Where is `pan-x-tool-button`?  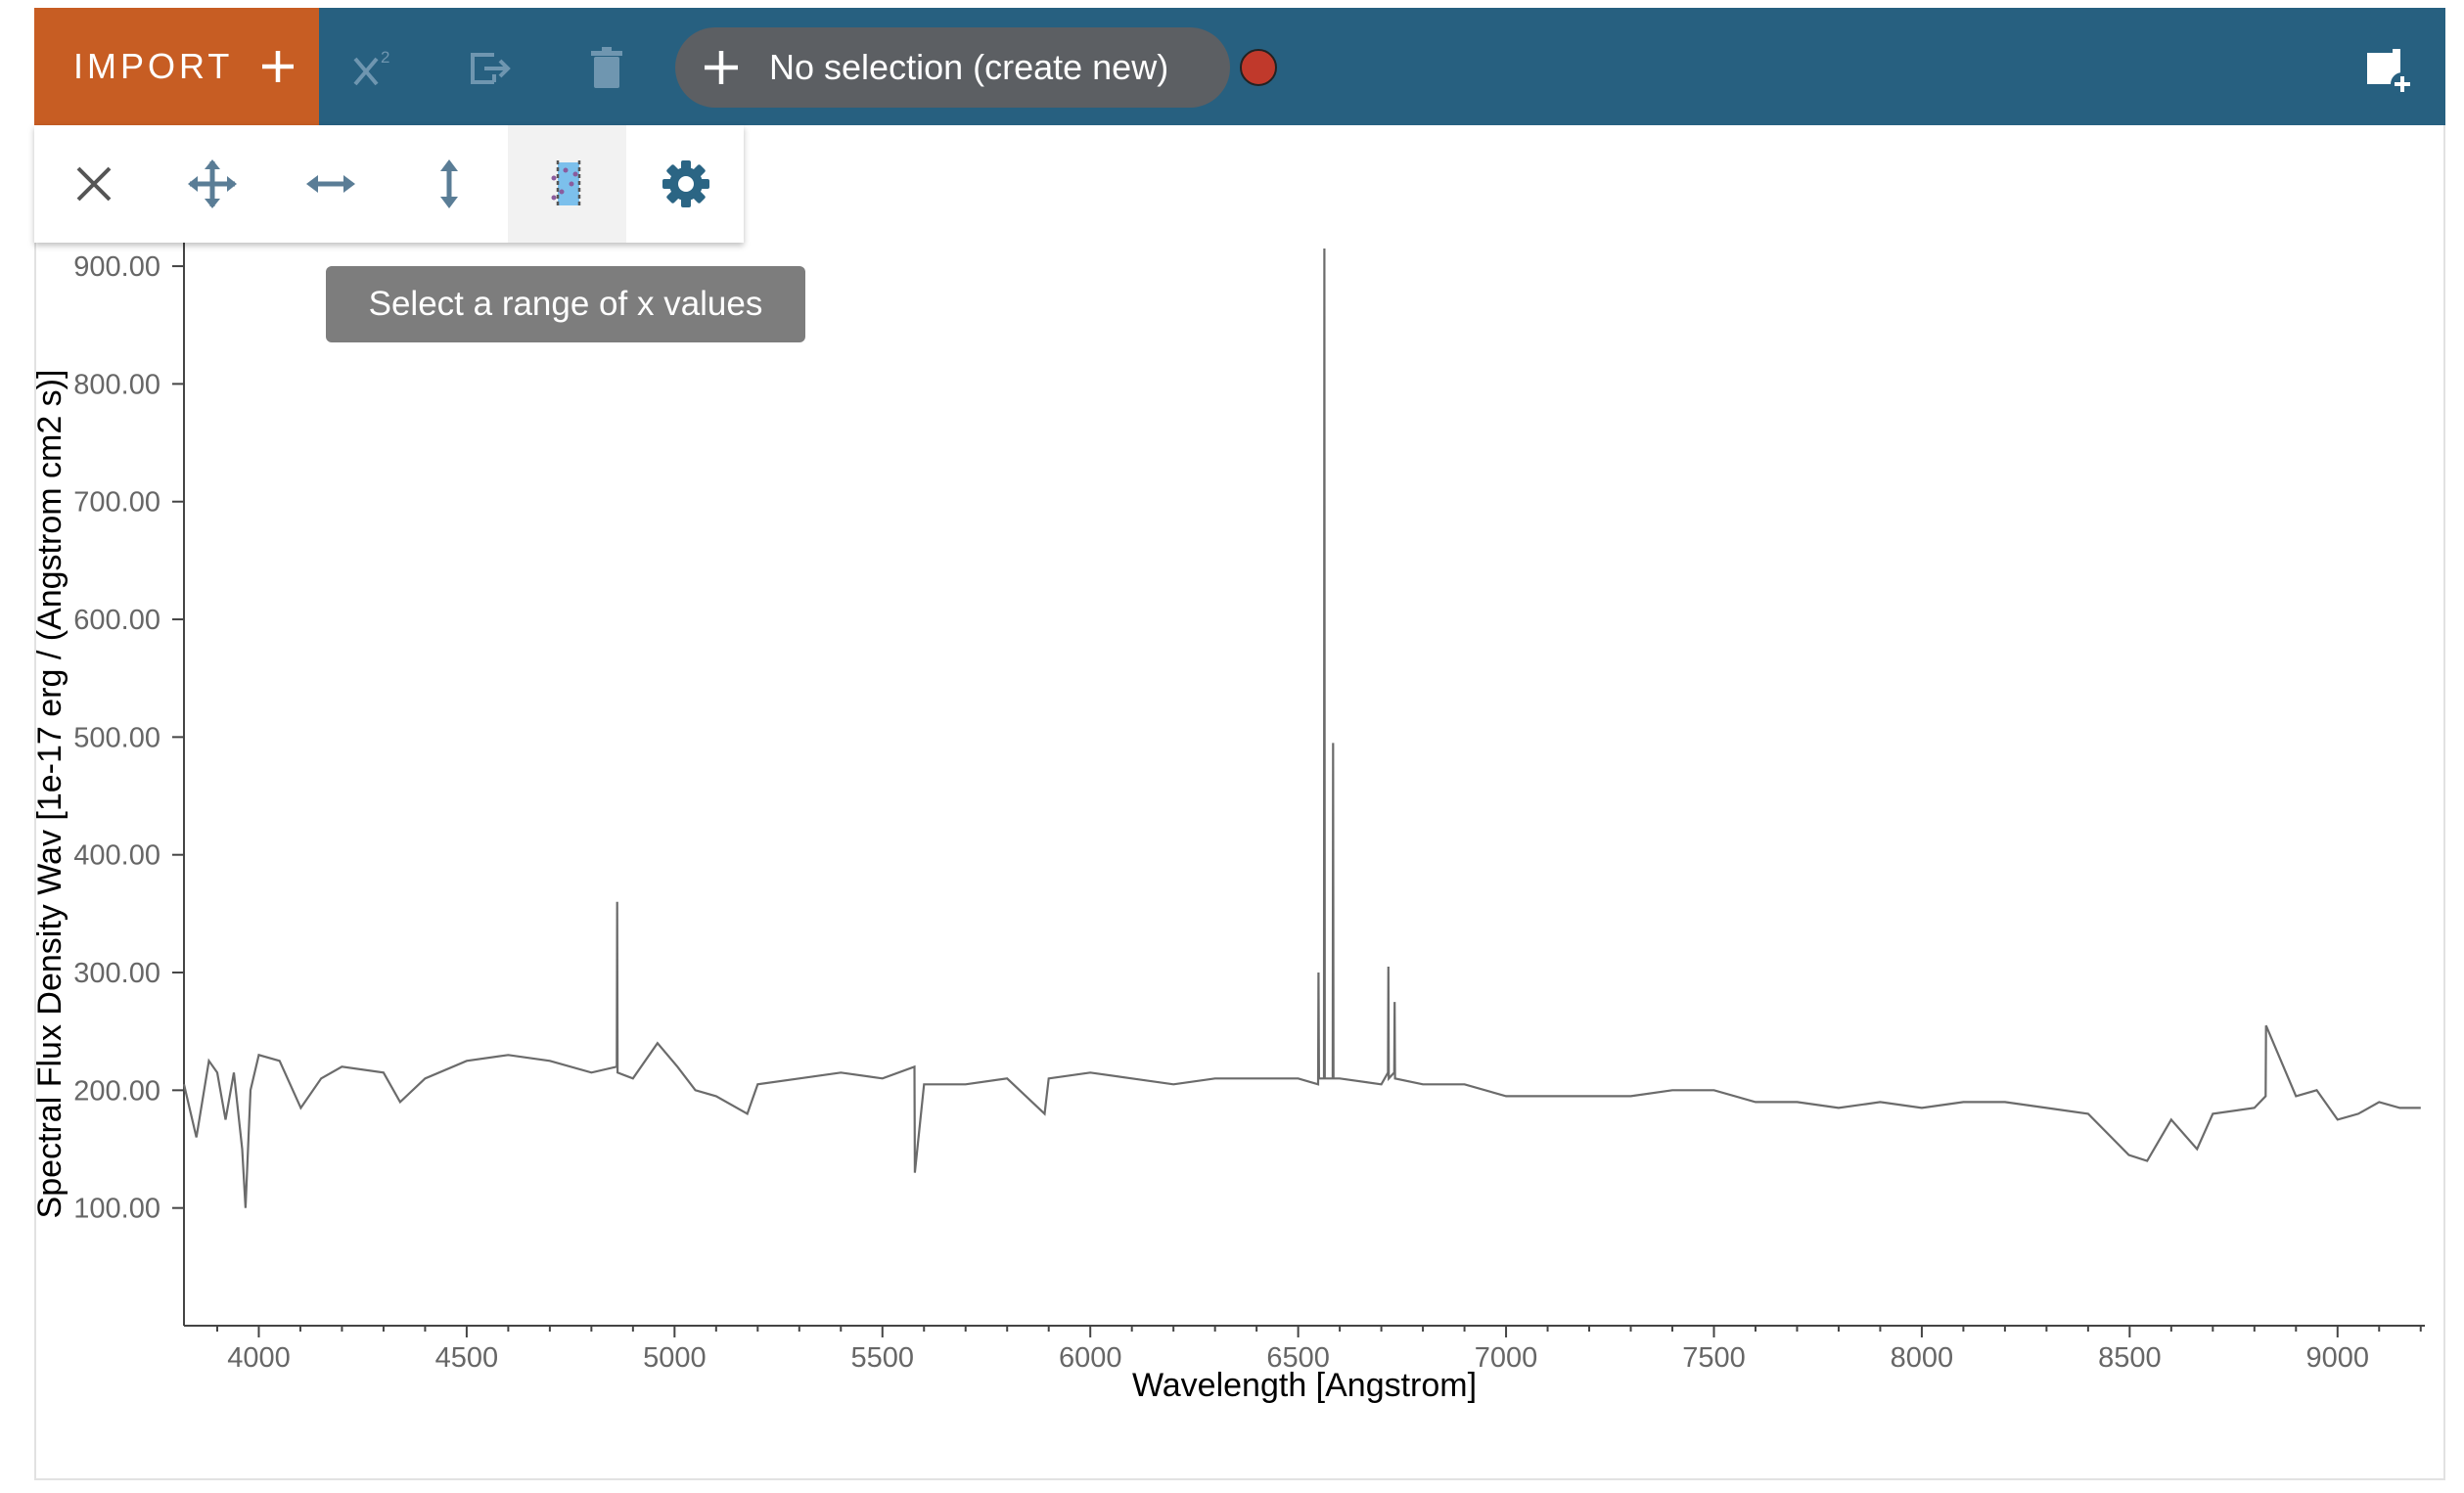
pan-x-tool-button is located at coordinates (330, 184).